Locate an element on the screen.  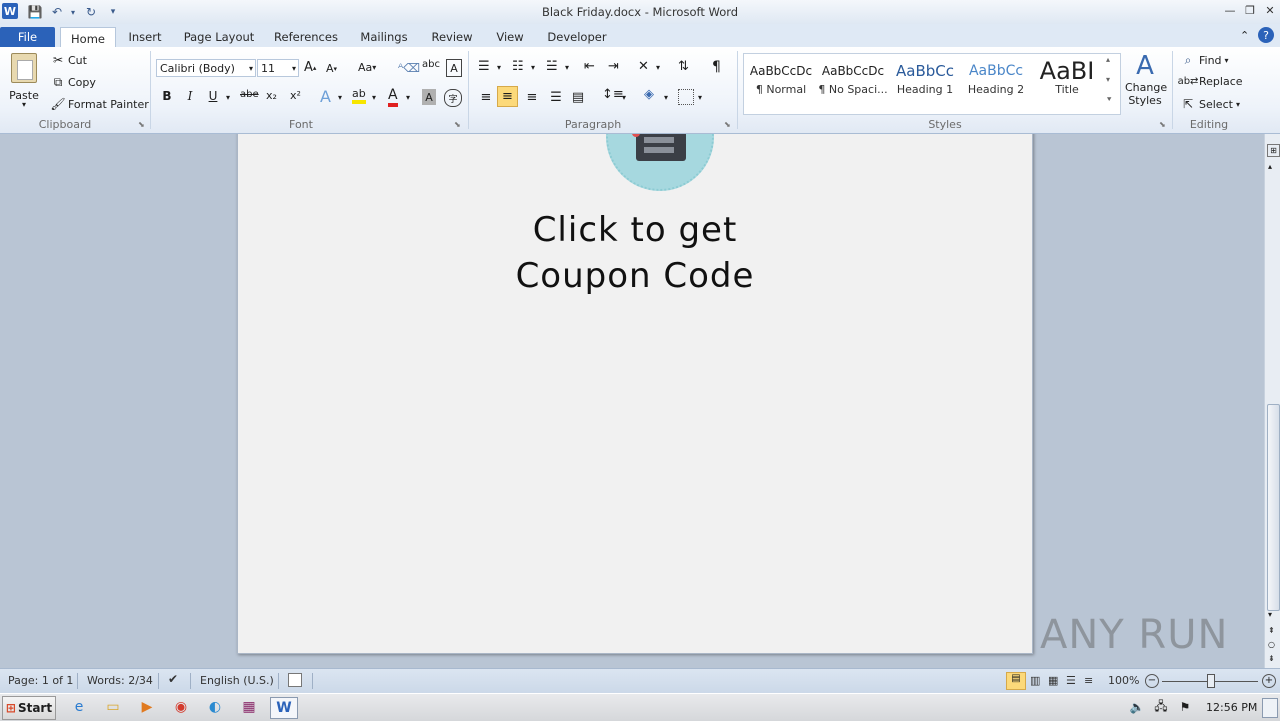
help-icon: ? is located at coordinates (1266, 35).